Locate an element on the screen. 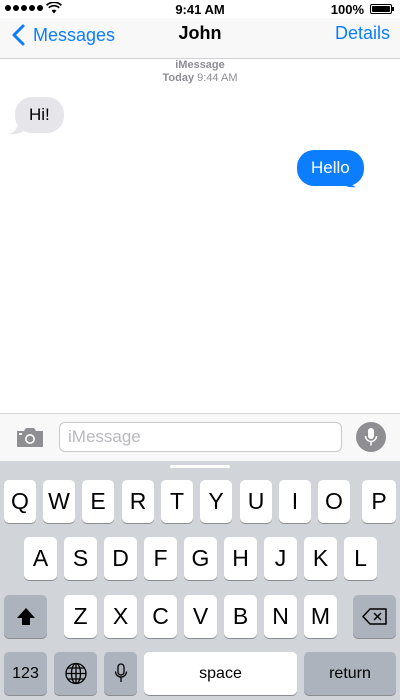  delete-key is located at coordinates (374, 616).